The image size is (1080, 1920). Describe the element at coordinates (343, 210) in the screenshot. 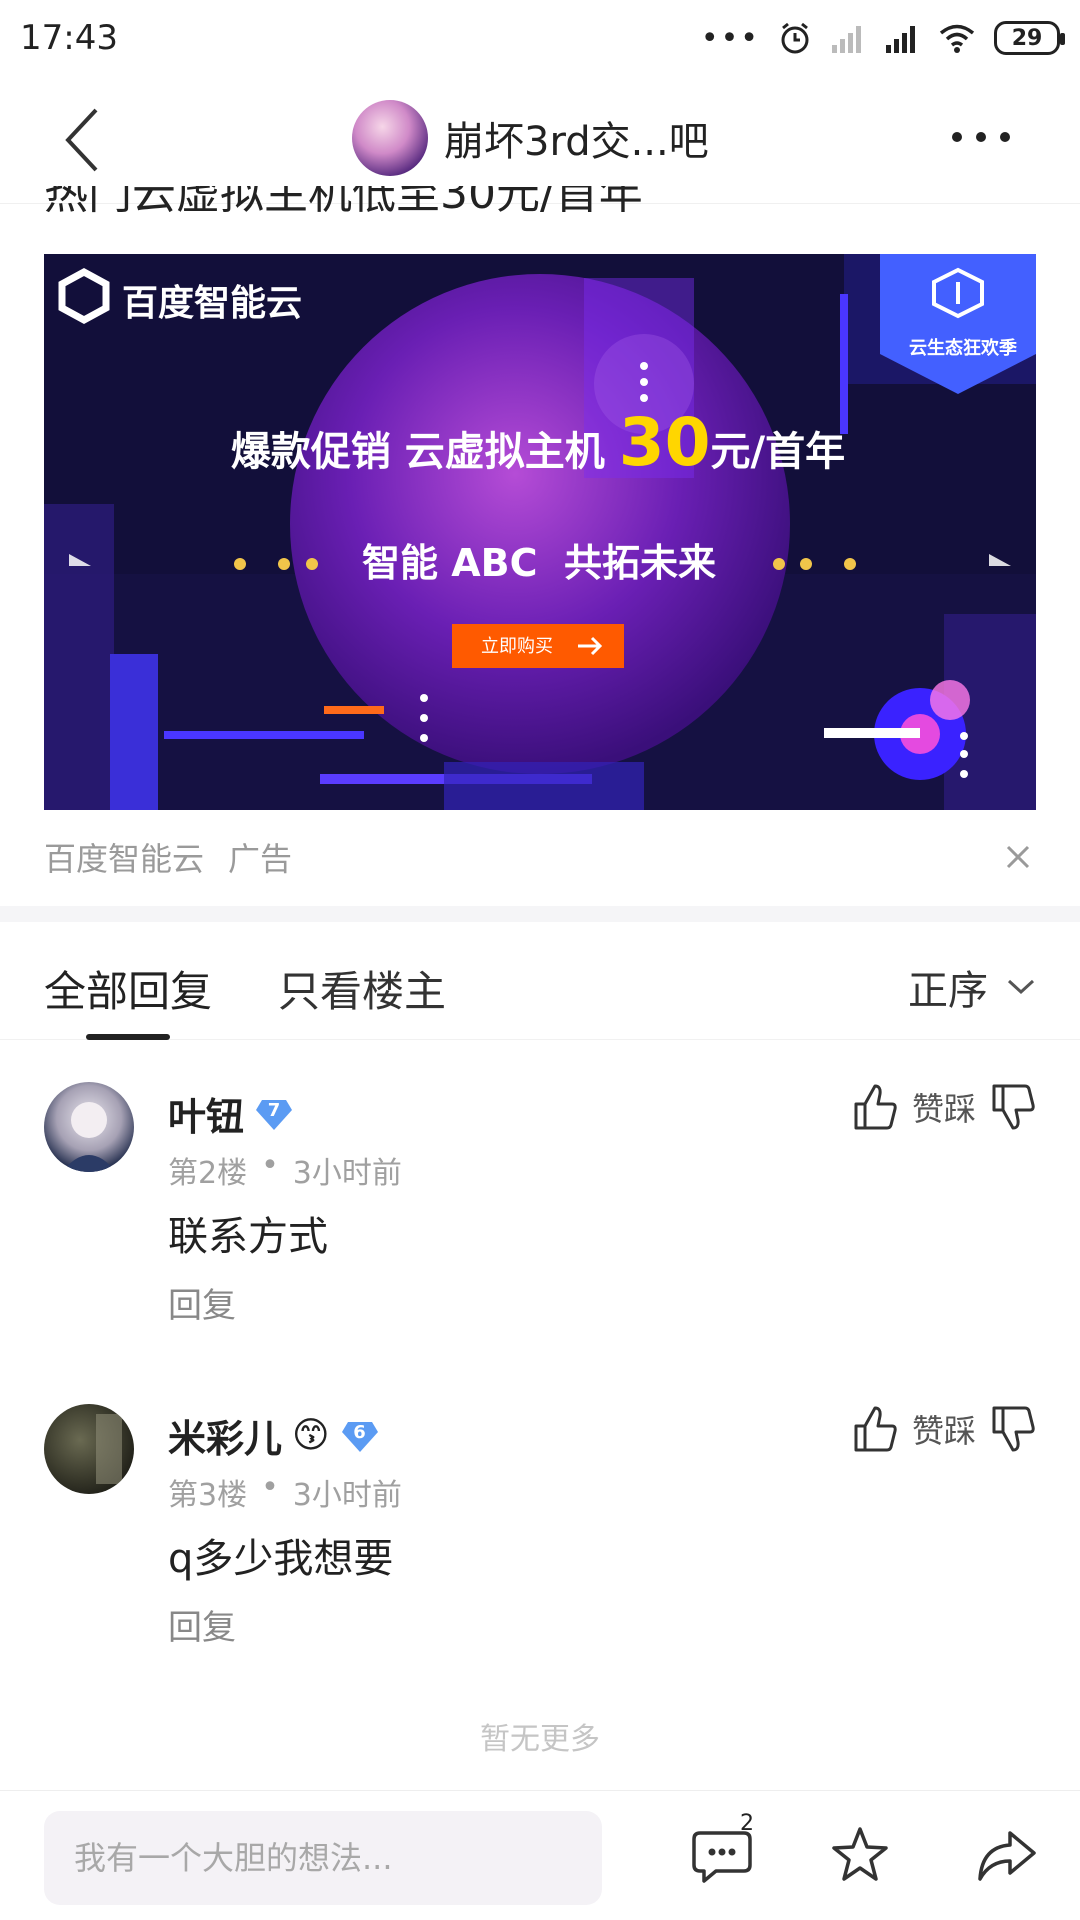

I see `ad-headline: 热门云虚拟主机低至30元/首年` at that location.